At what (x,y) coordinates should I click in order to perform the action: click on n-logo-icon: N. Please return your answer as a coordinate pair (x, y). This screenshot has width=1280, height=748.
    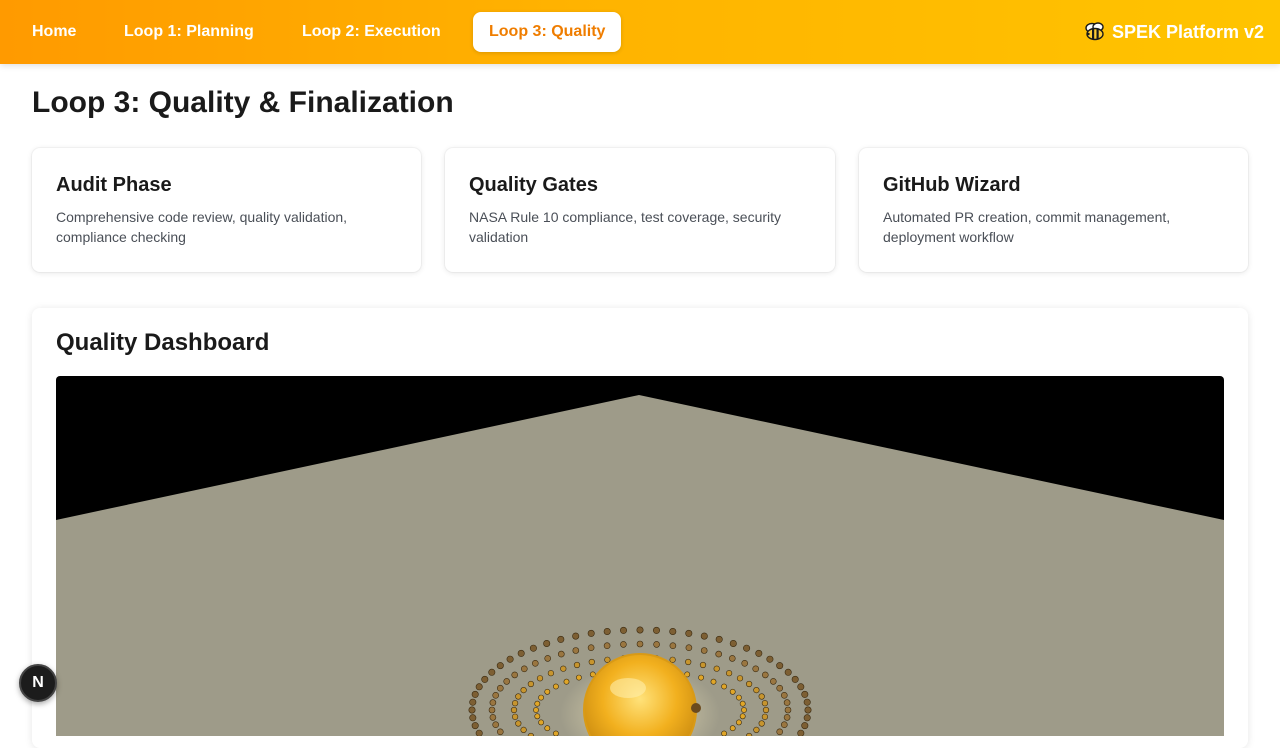
    Looking at the image, I should click on (38, 683).